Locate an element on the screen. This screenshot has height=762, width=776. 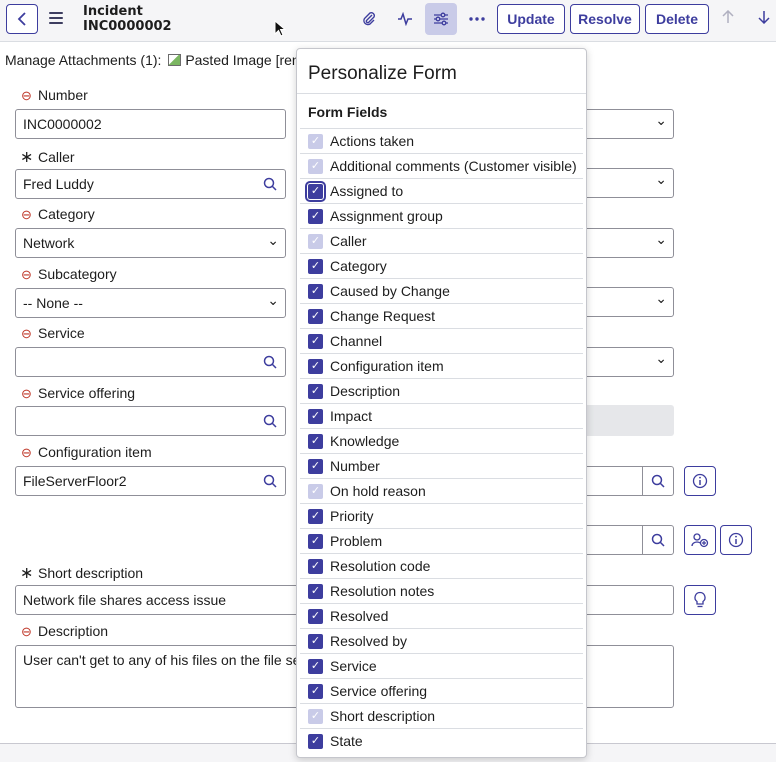
form-field-toggle: ✓ Assignment group is located at coordinates (441, 215).